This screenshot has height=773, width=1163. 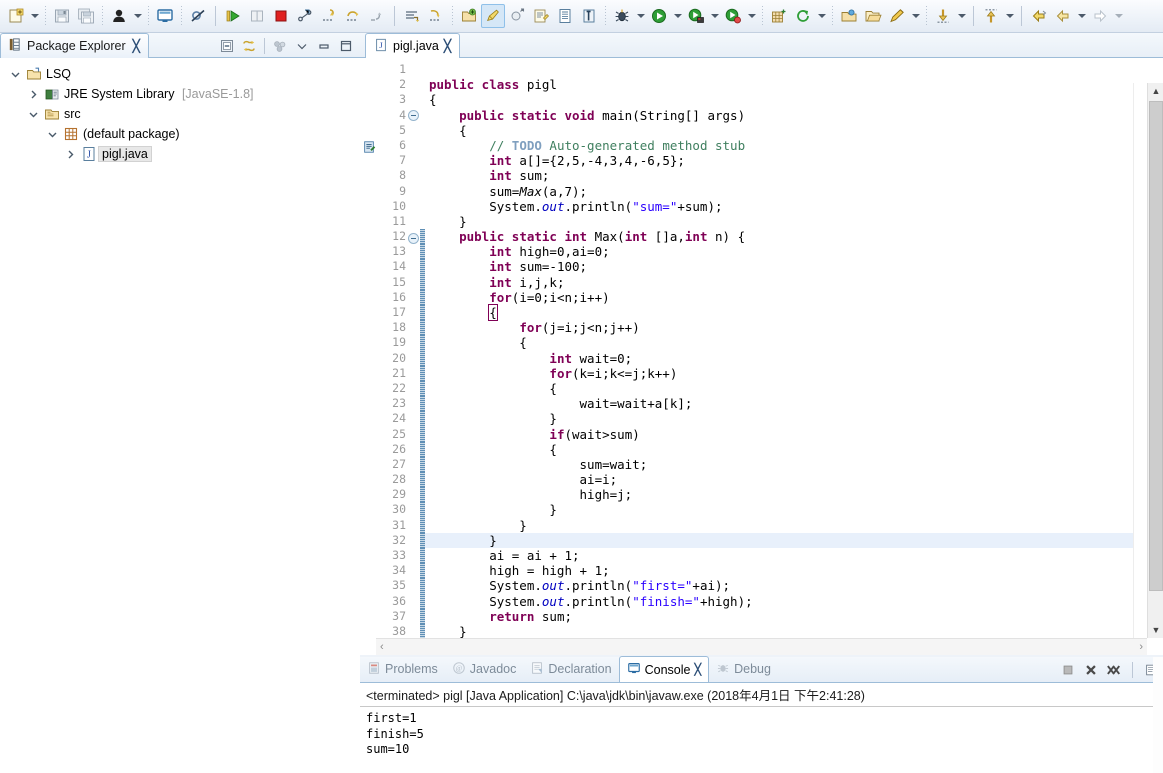 I want to click on task-marker-icon, so click(x=369, y=147).